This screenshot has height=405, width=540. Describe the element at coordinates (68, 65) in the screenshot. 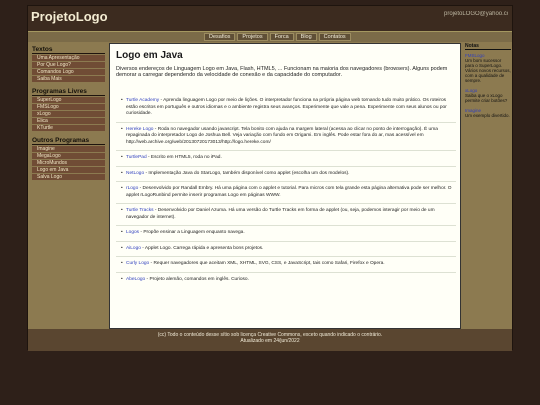

I see `sidebar-item-por-que-logo: Por Que Logo?` at that location.